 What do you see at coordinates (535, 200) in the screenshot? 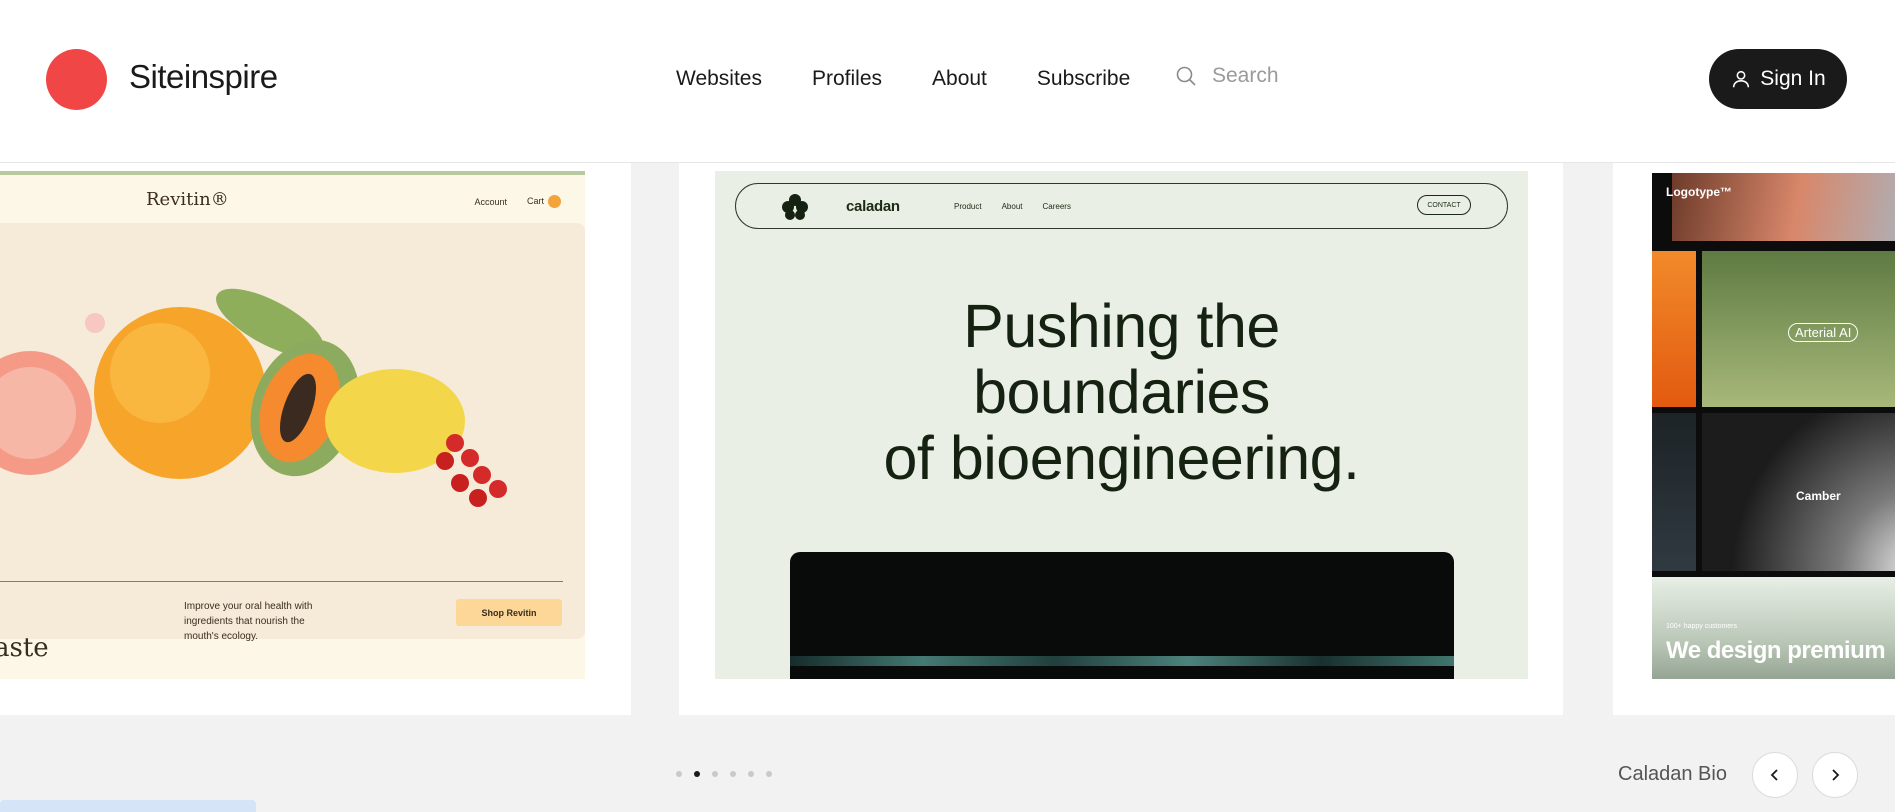
I see `revitin-cart-label: Cart` at bounding box center [535, 200].